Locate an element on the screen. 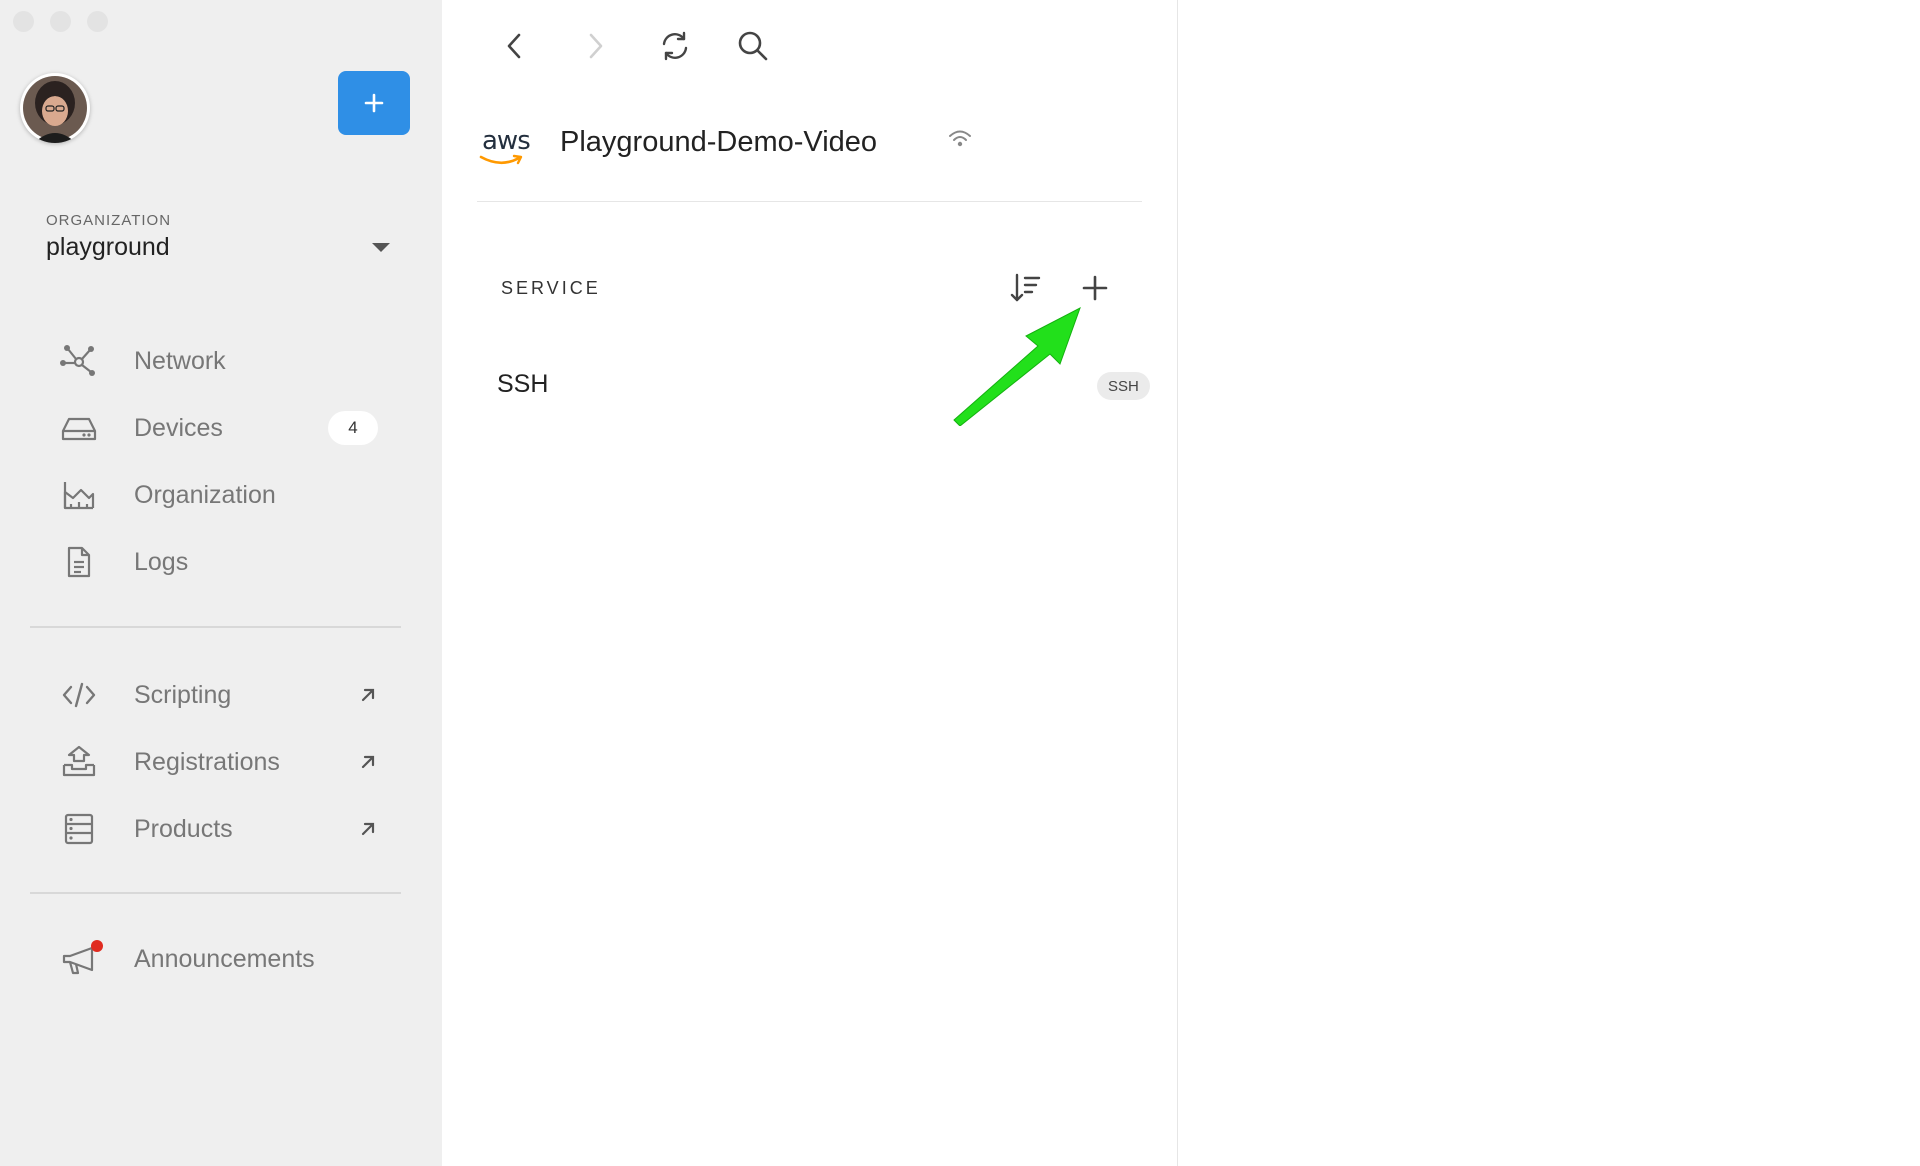 This screenshot has height=1166, width=1920. annotation-arrow-icon is located at coordinates (1017, 366).